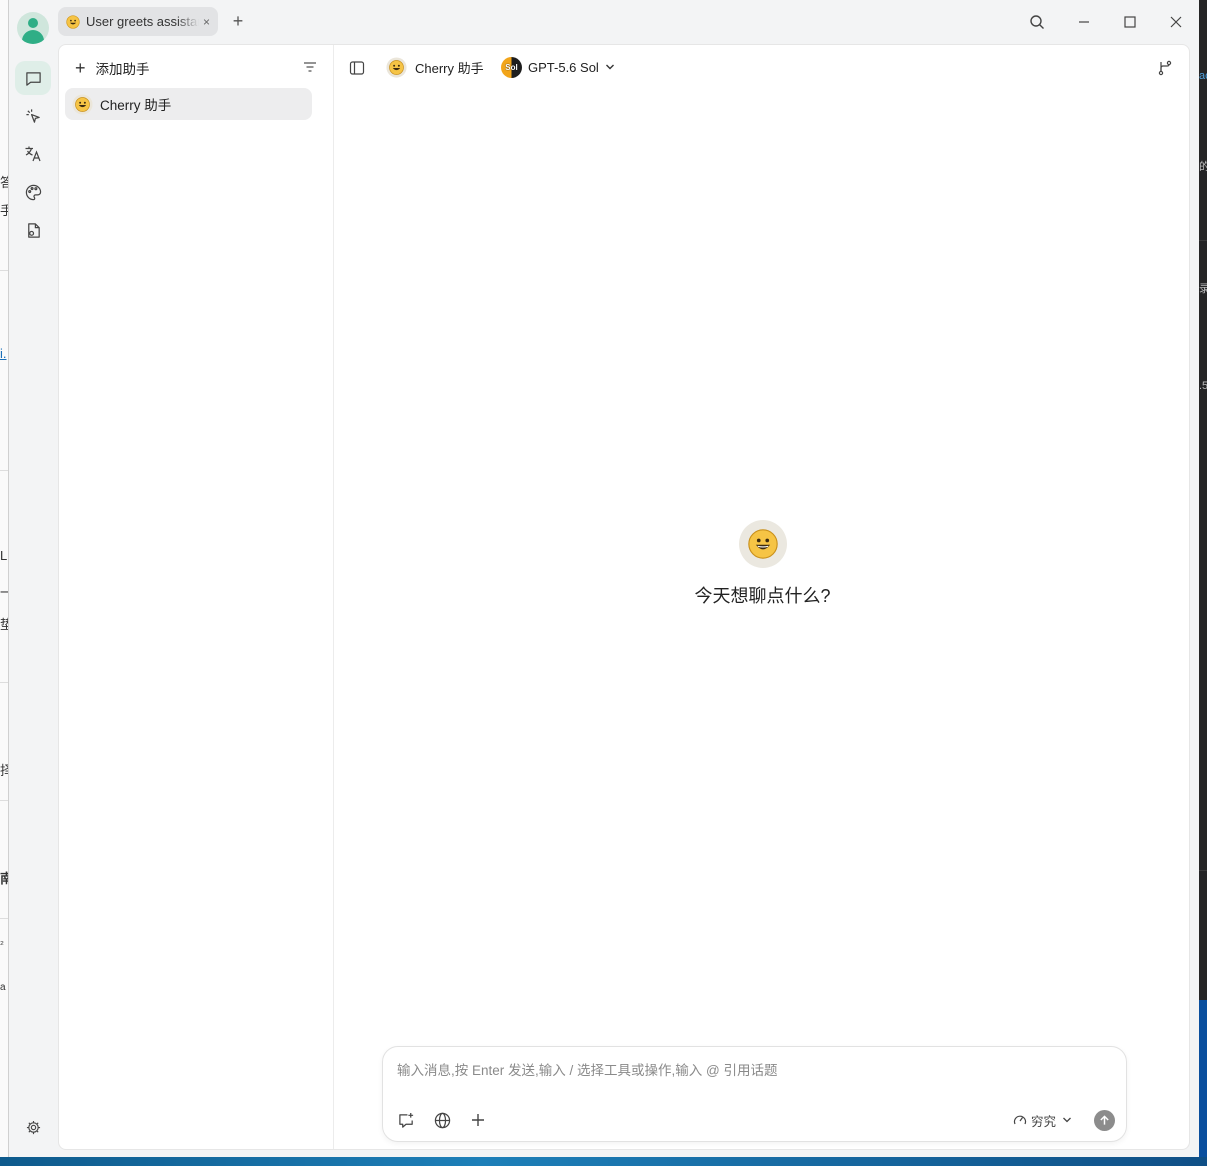 Image resolution: width=1207 pixels, height=1166 pixels. I want to click on nav-files, so click(33, 230).